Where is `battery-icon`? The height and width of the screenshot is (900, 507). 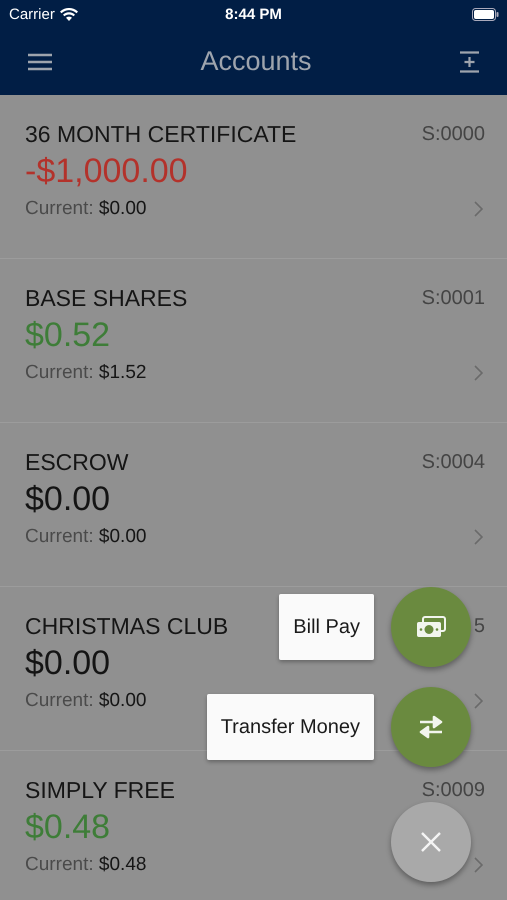
battery-icon is located at coordinates (485, 14).